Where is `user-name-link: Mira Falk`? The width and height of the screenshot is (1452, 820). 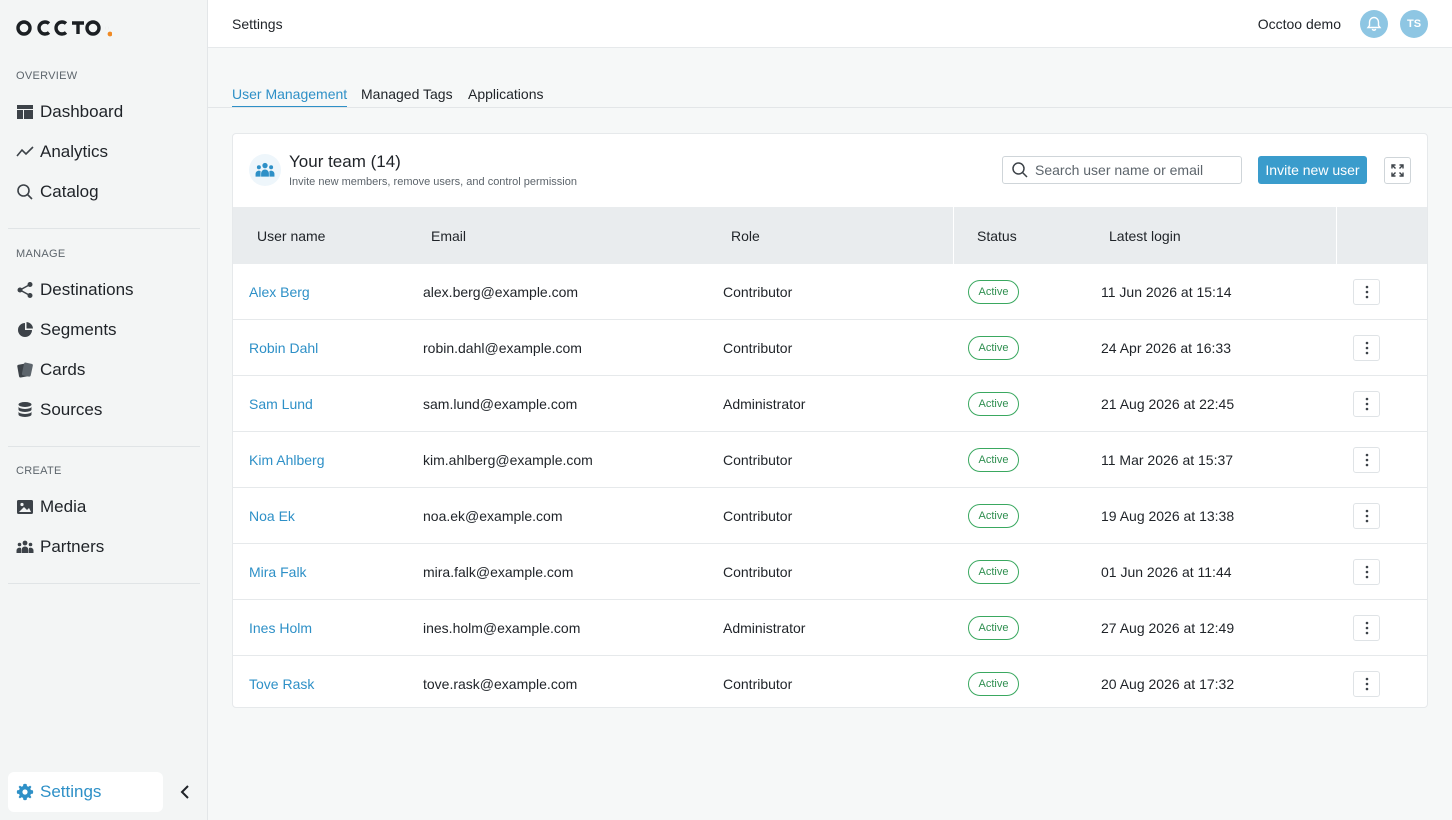
user-name-link: Mira Falk is located at coordinates (278, 572).